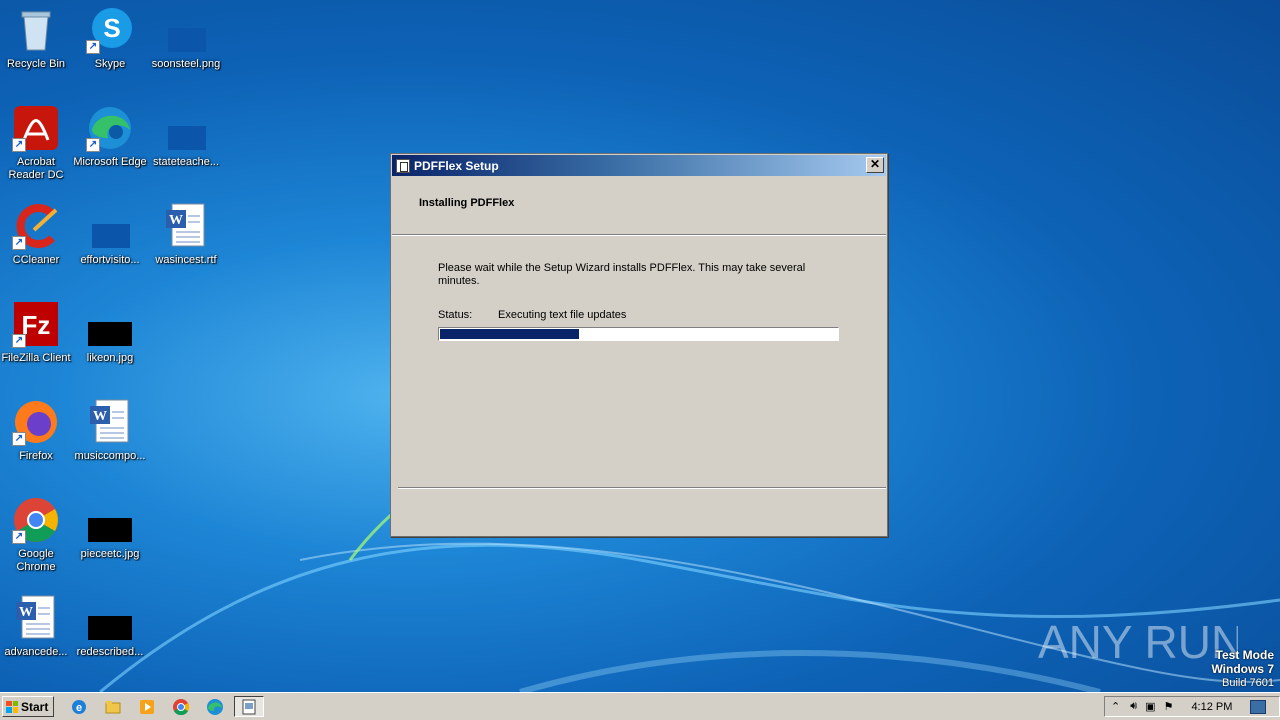 Image resolution: width=1280 pixels, height=720 pixels. Describe the element at coordinates (110, 554) in the screenshot. I see `desktop-icon-label: pieceetc.jpg` at that location.